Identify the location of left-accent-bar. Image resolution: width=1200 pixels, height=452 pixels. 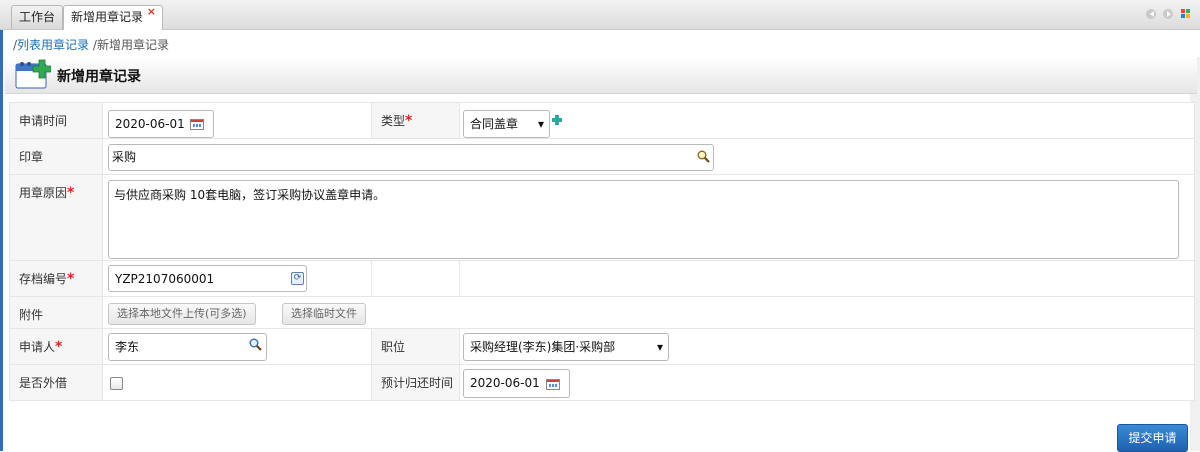
(1, 239).